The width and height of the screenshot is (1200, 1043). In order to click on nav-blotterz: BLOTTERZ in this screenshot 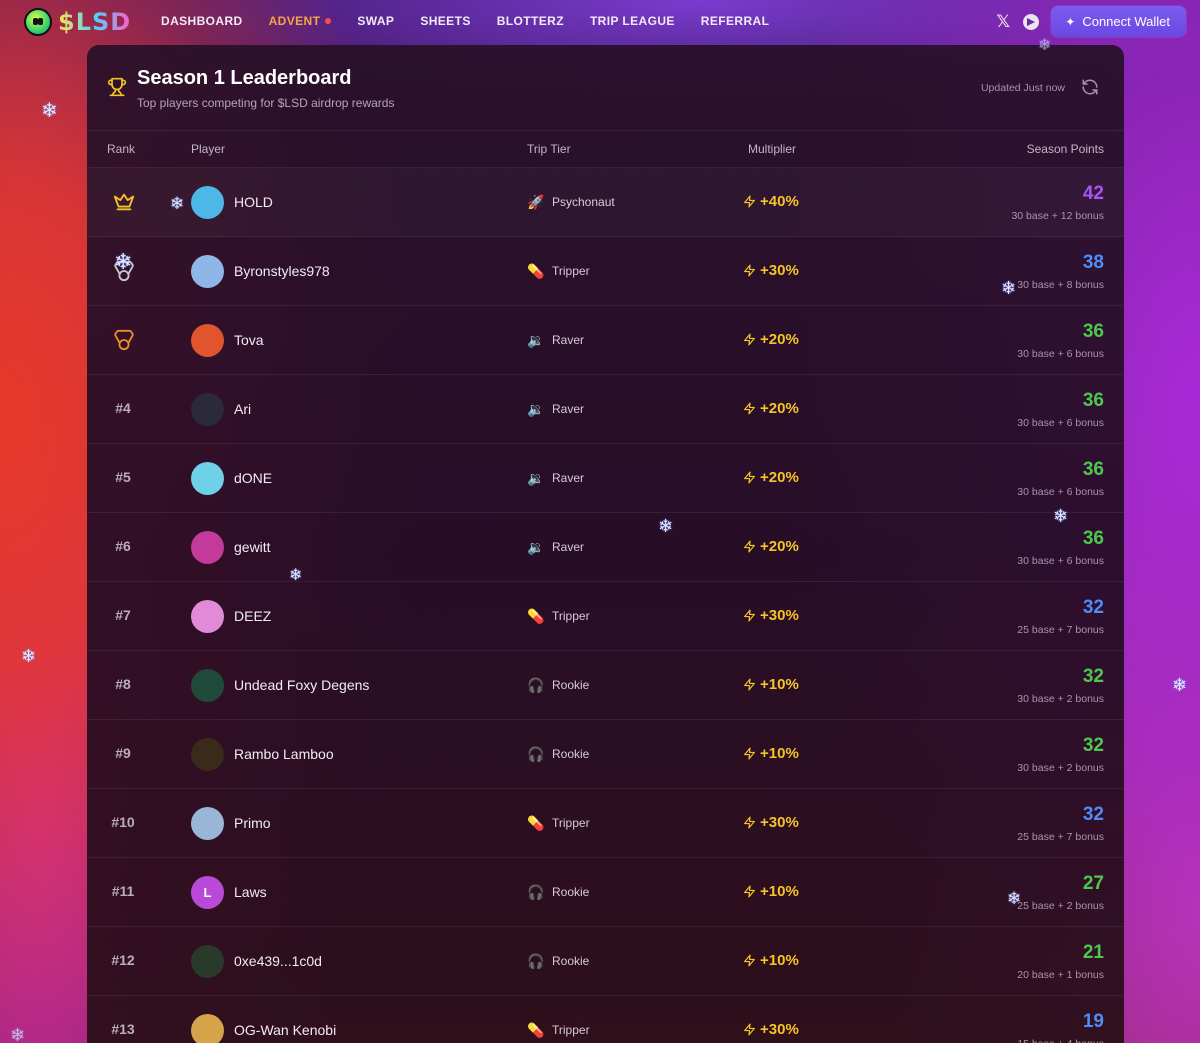, I will do `click(530, 21)`.